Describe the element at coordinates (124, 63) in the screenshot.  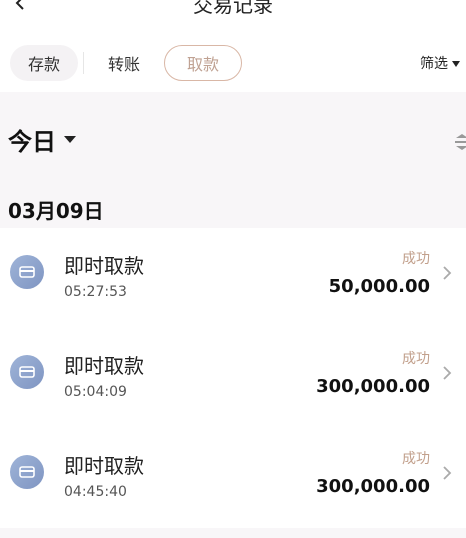
I see `tab-transfer: 转账` at that location.